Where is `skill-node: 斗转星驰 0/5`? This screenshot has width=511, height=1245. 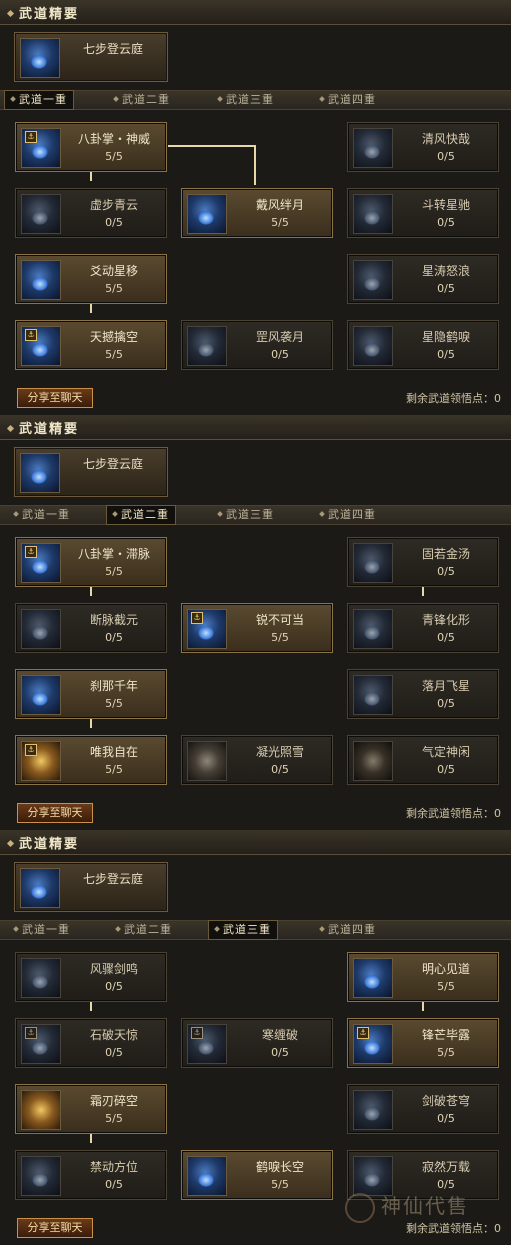 skill-node: 斗转星驰 0/5 is located at coordinates (423, 213).